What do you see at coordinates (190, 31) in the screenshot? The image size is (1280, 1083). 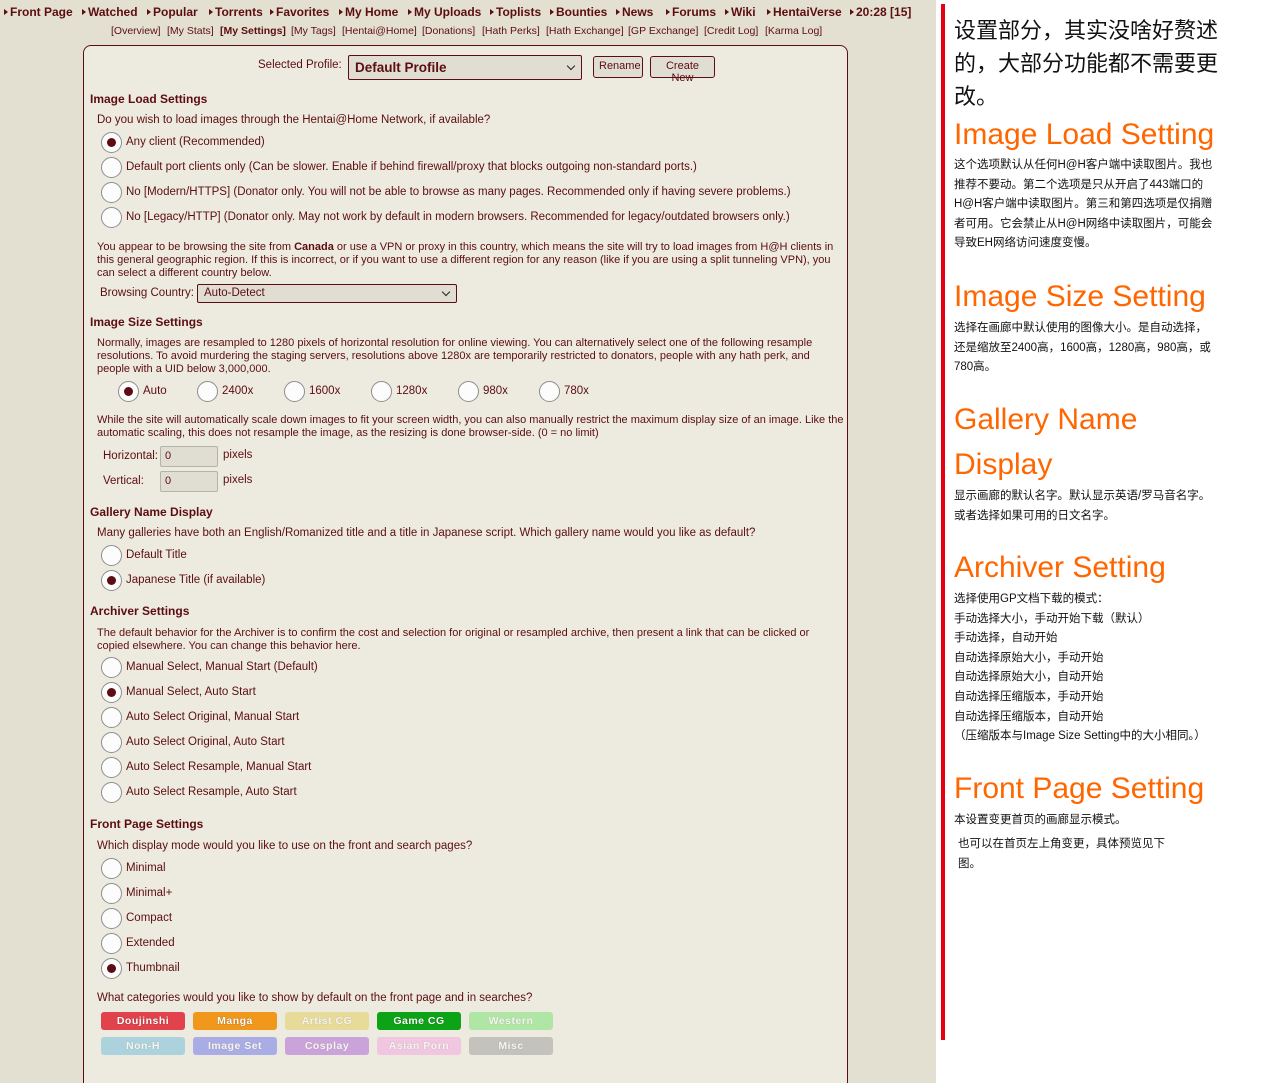 I see `subnav-item: [My Stats]` at bounding box center [190, 31].